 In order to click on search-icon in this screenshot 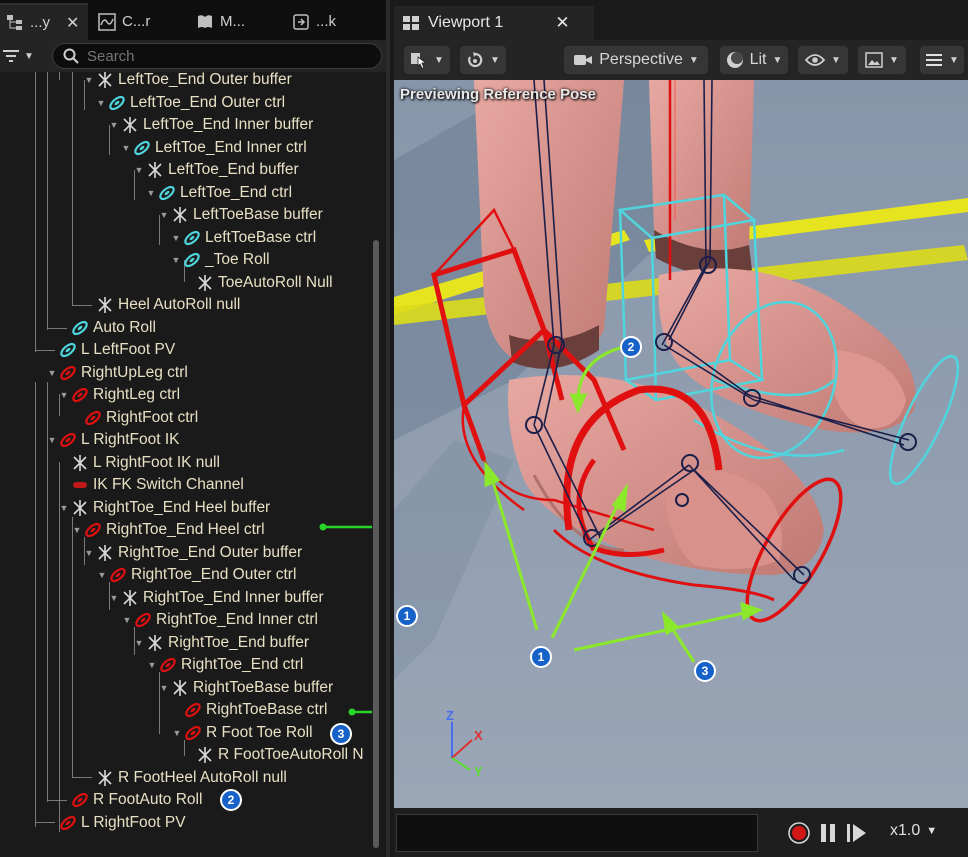, I will do `click(71, 56)`.